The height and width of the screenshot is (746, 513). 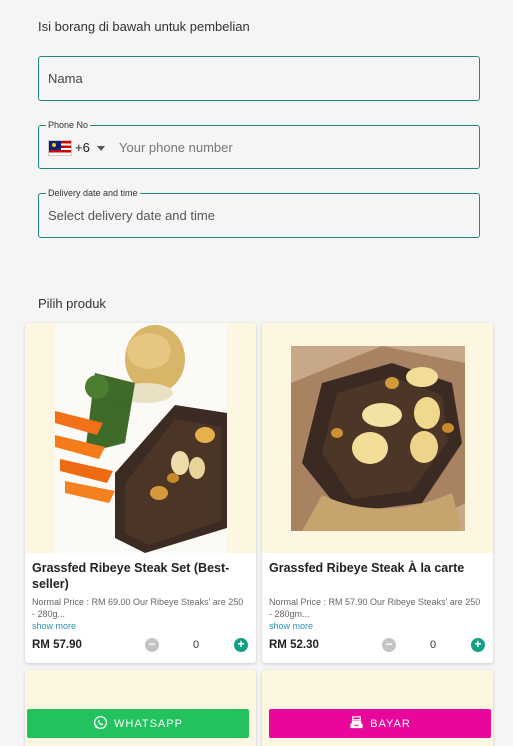 I want to click on phone-input: Your phone number, so click(x=176, y=147).